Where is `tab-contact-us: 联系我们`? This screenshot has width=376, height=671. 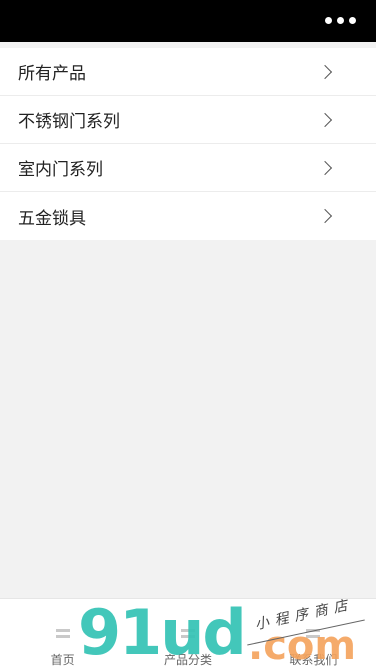
tab-contact-us: 联系我们 is located at coordinates (313, 635).